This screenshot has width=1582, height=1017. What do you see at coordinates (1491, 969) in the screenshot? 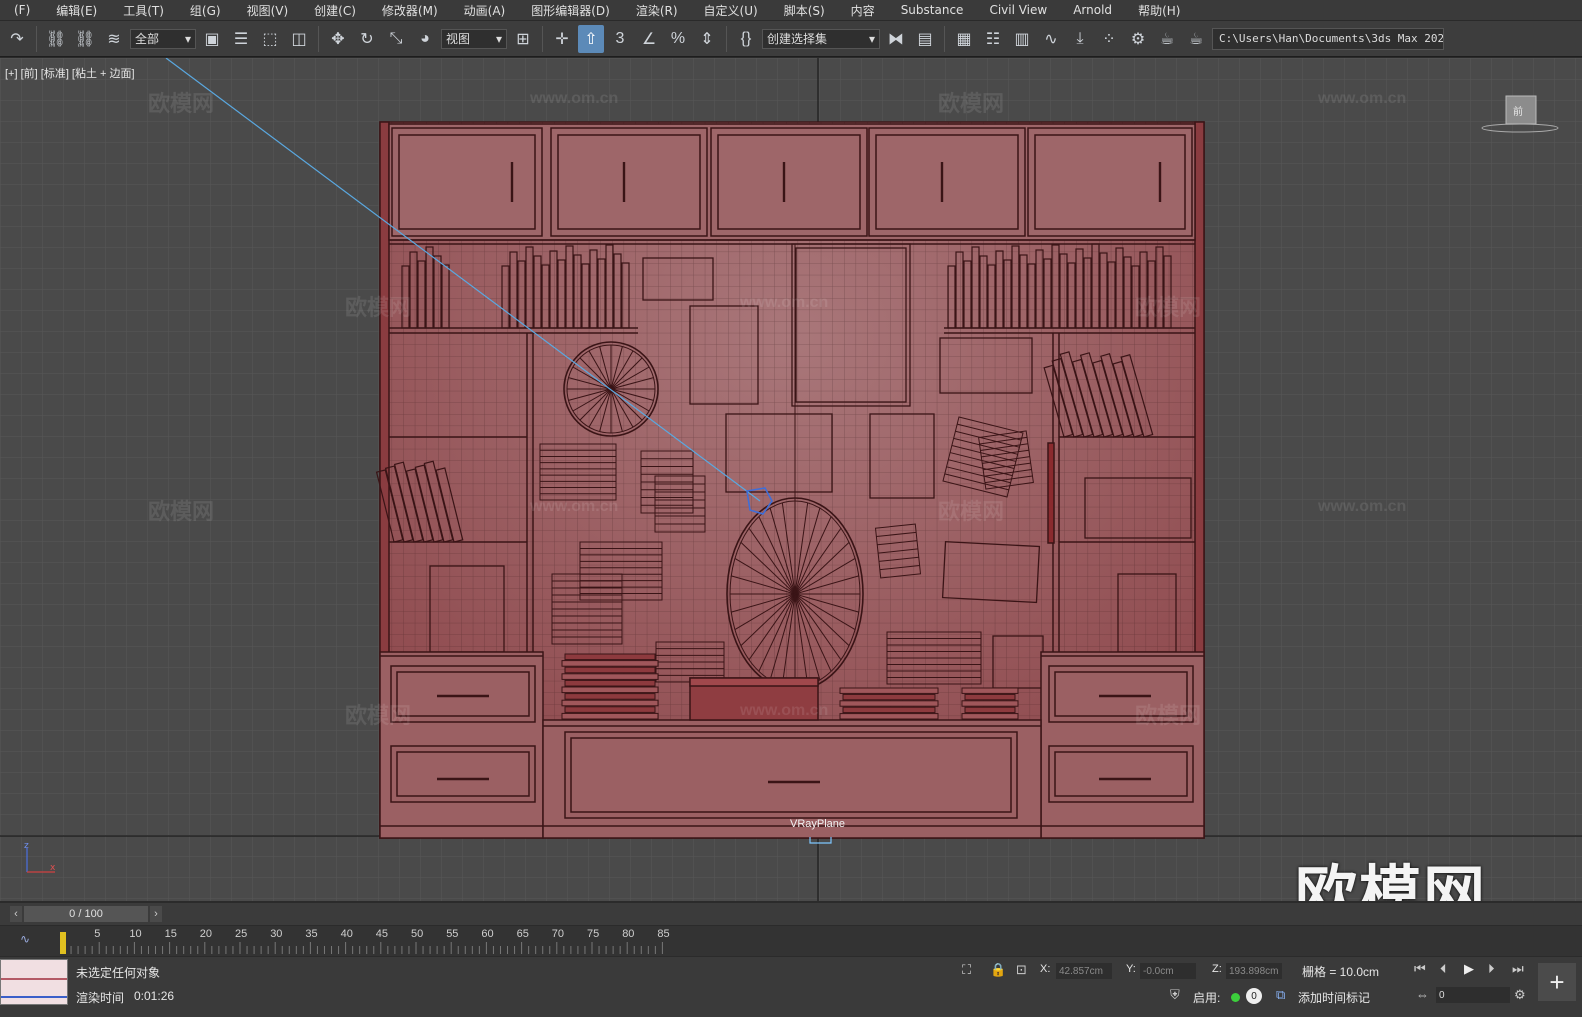
I see `next-frame-icon: ⏵` at bounding box center [1491, 969].